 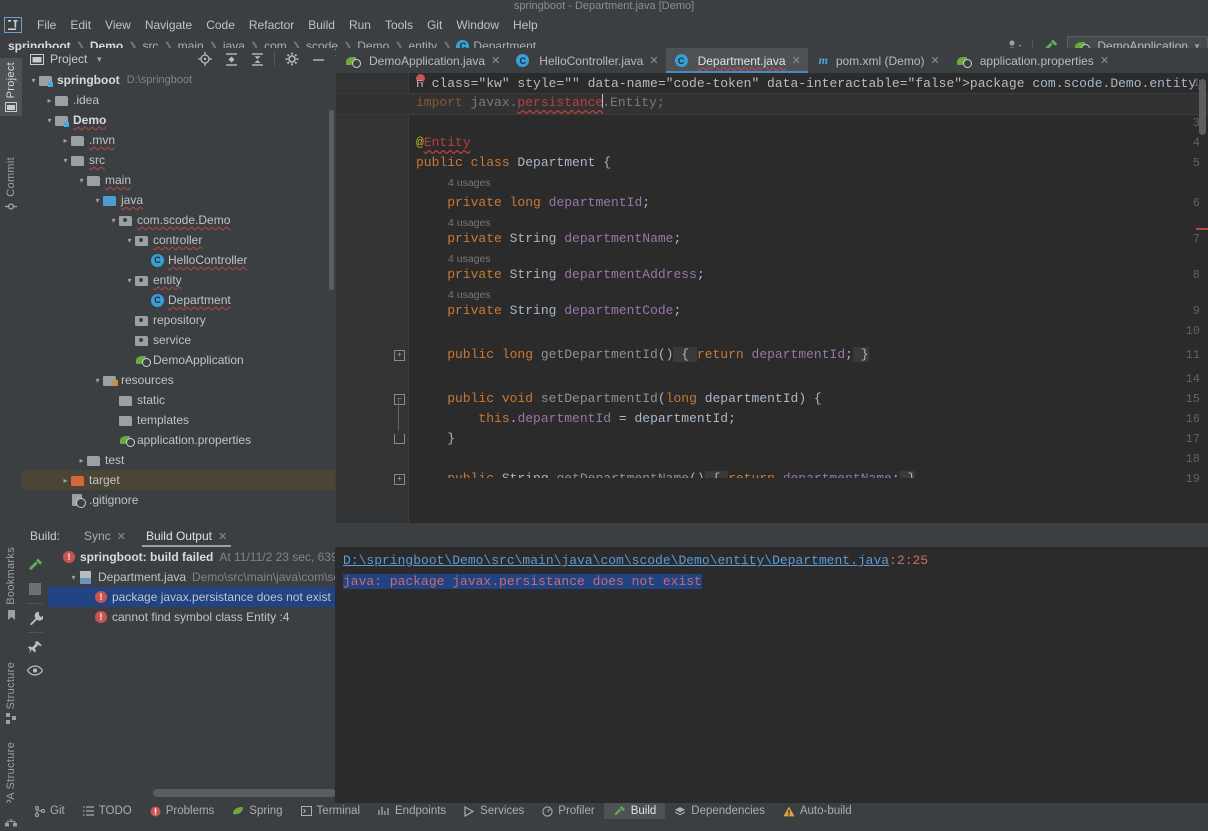 I want to click on locate-icon, so click(x=205, y=59).